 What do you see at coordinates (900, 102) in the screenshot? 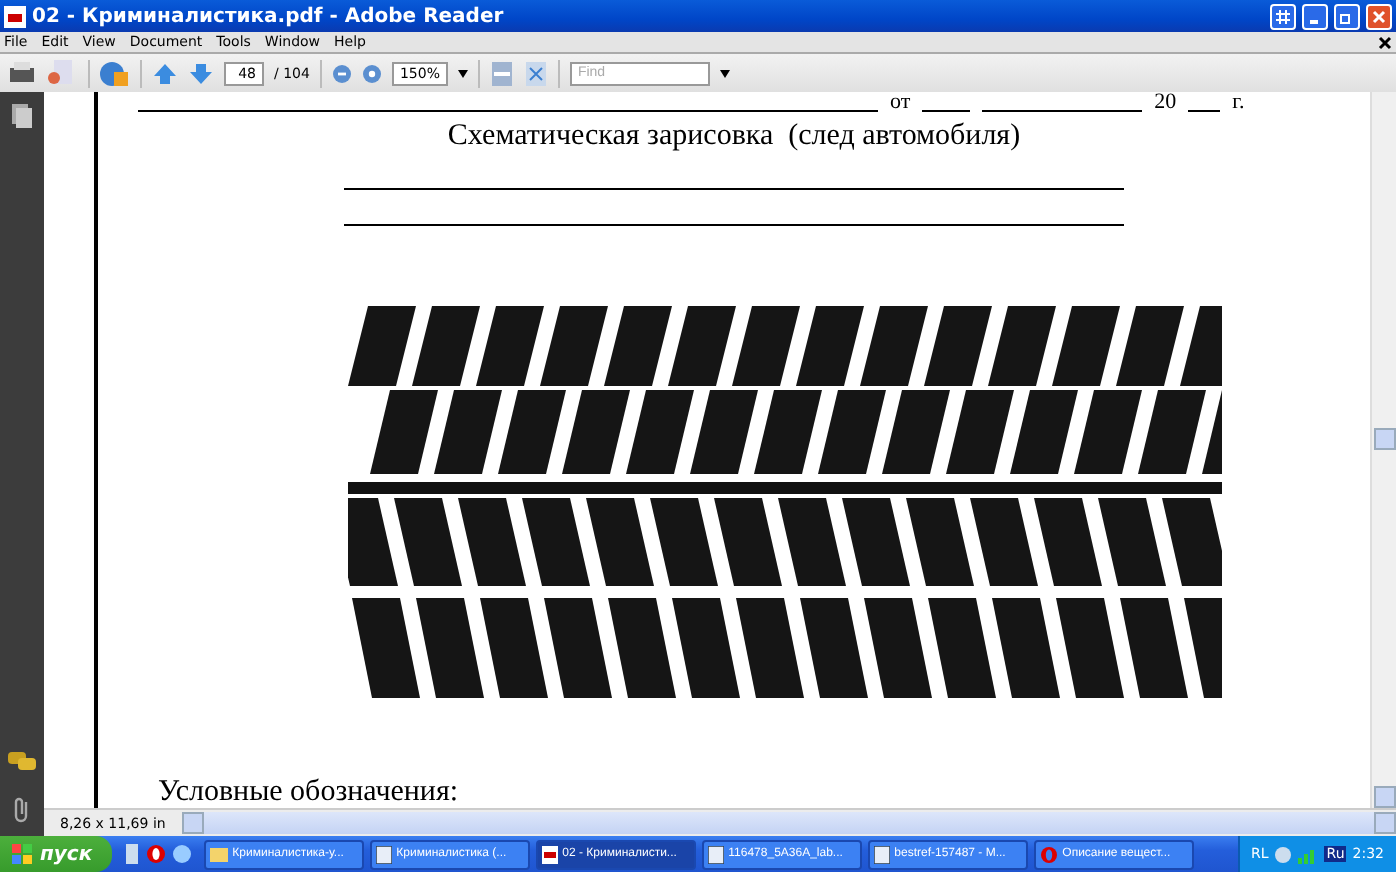
I see `date-text: от` at bounding box center [900, 102].